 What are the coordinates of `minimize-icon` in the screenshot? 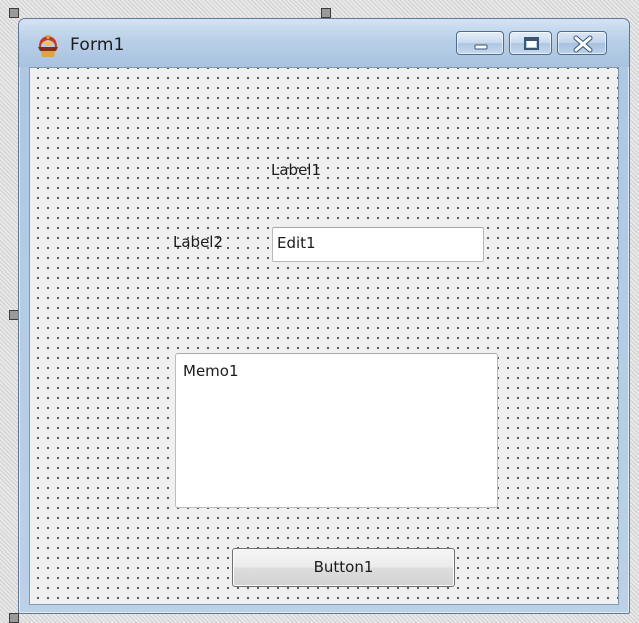 It's located at (481, 47).